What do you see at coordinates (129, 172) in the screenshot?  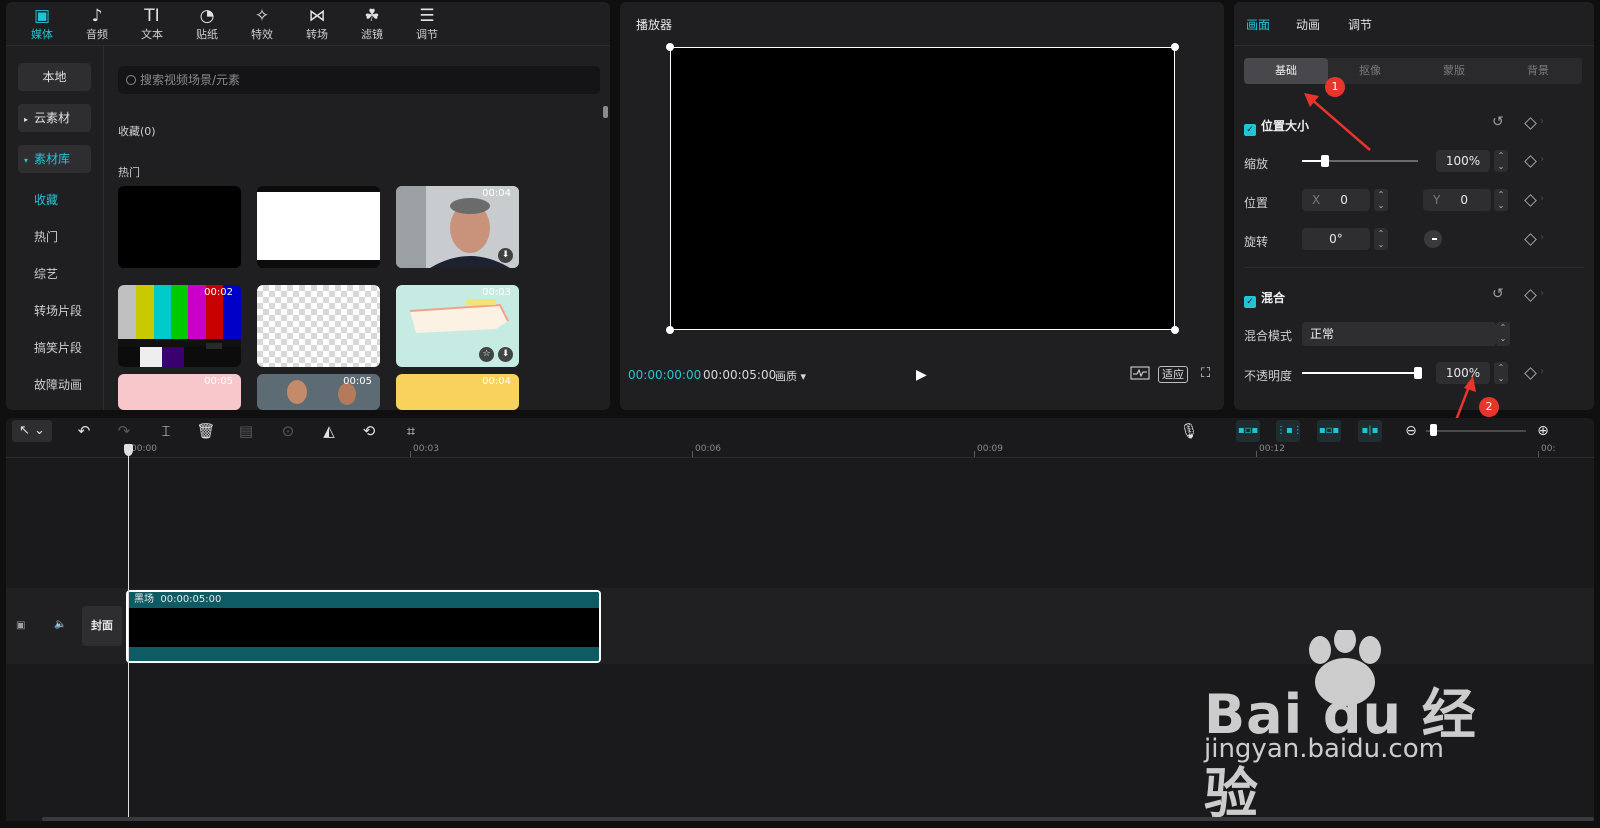 I see `hot-heading: 热门` at bounding box center [129, 172].